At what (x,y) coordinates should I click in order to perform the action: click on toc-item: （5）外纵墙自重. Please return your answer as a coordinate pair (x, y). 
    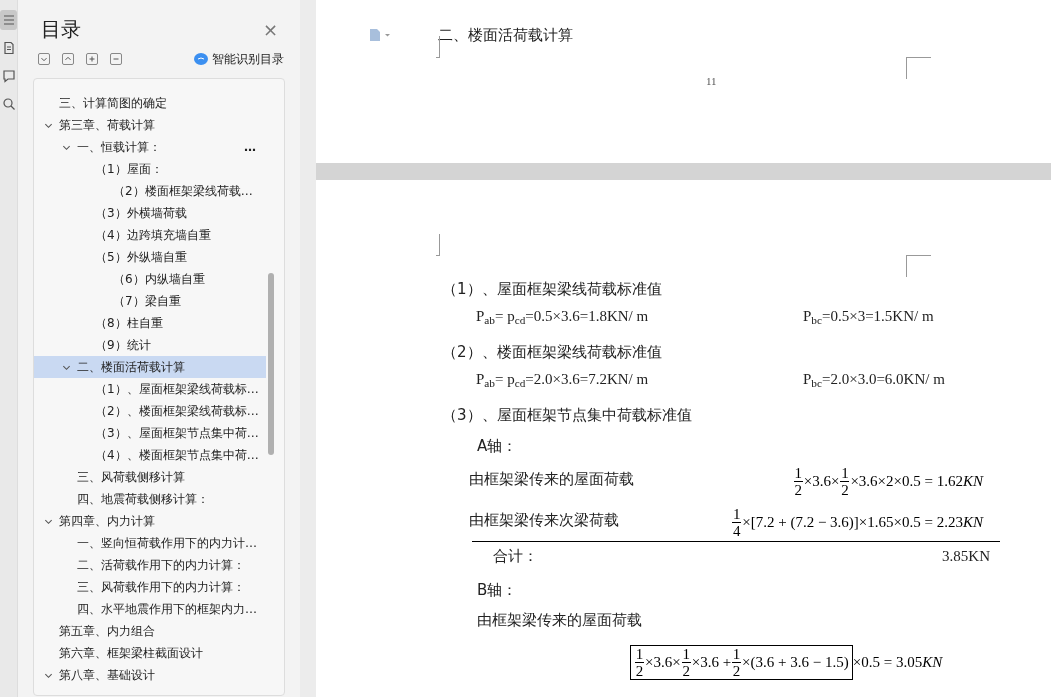
    Looking at the image, I should click on (150, 257).